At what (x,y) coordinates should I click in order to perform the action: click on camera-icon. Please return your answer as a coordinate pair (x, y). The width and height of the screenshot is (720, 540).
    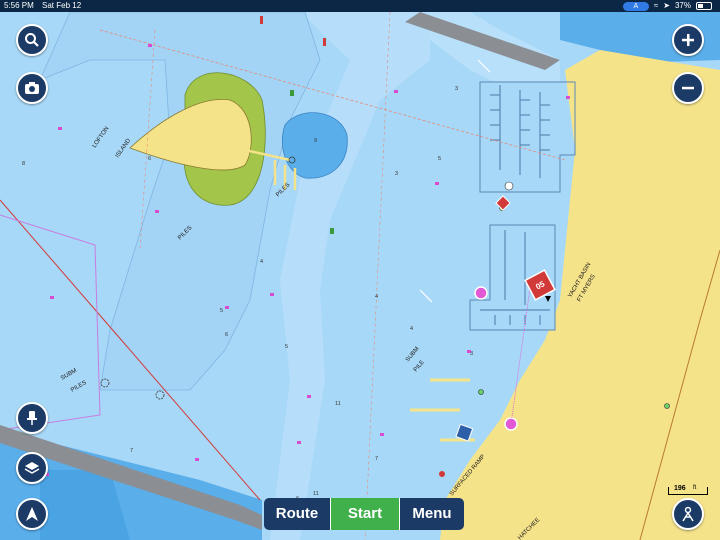
    Looking at the image, I should click on (32, 88).